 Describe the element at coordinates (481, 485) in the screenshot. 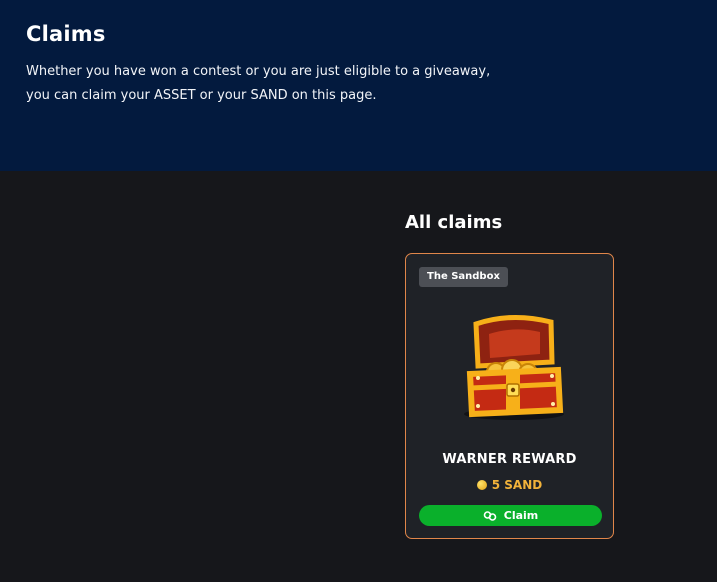

I see `sand-coin-icon` at that location.